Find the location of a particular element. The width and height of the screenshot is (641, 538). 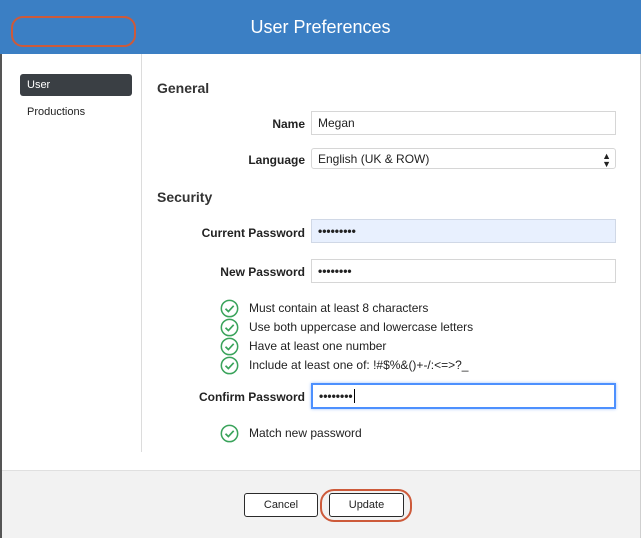

language-select: English (UK & ROW) ▲ ▼ is located at coordinates (463, 158).